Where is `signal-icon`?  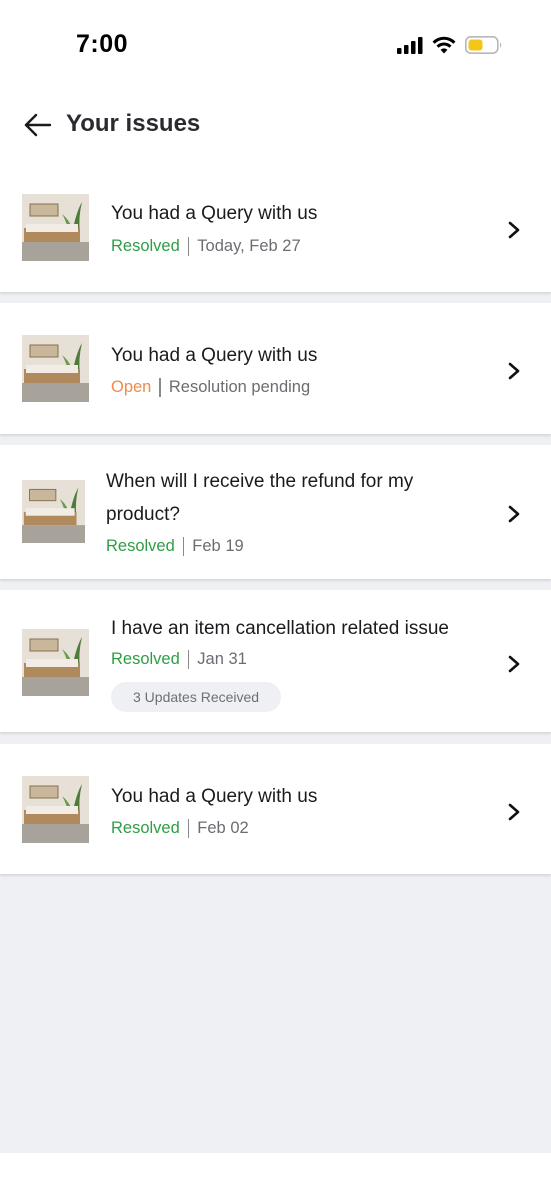 signal-icon is located at coordinates (410, 45).